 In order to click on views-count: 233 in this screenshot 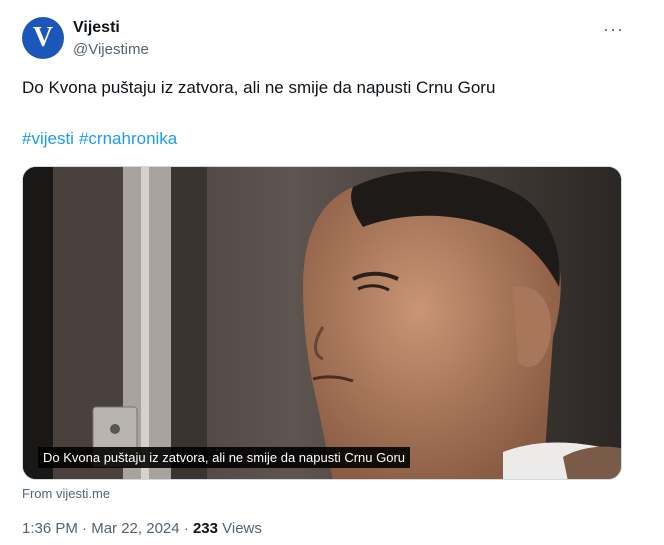, I will do `click(205, 528)`.